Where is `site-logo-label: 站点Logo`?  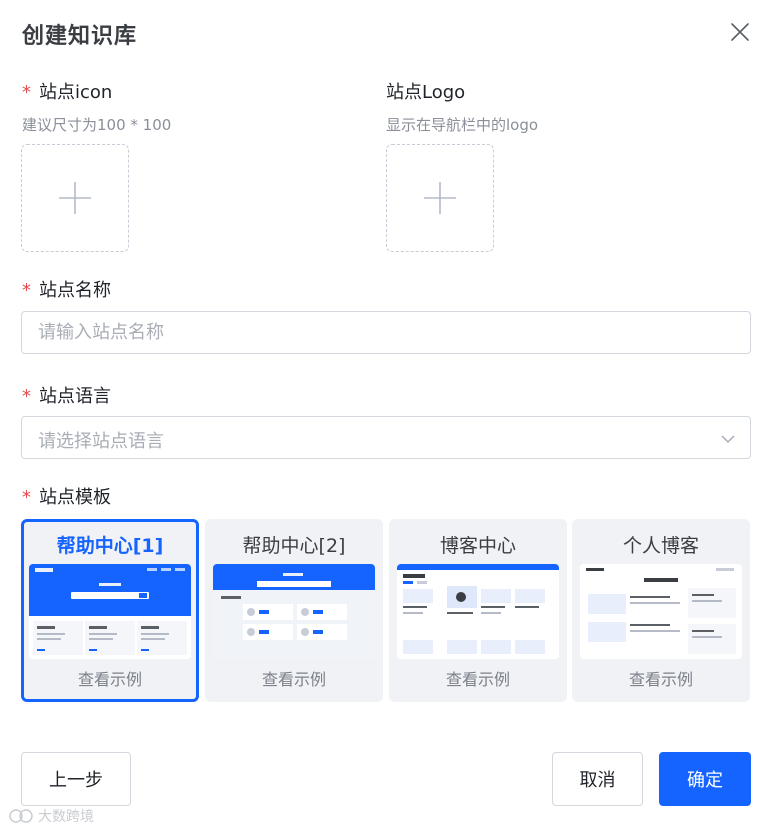 site-logo-label: 站点Logo is located at coordinates (426, 92).